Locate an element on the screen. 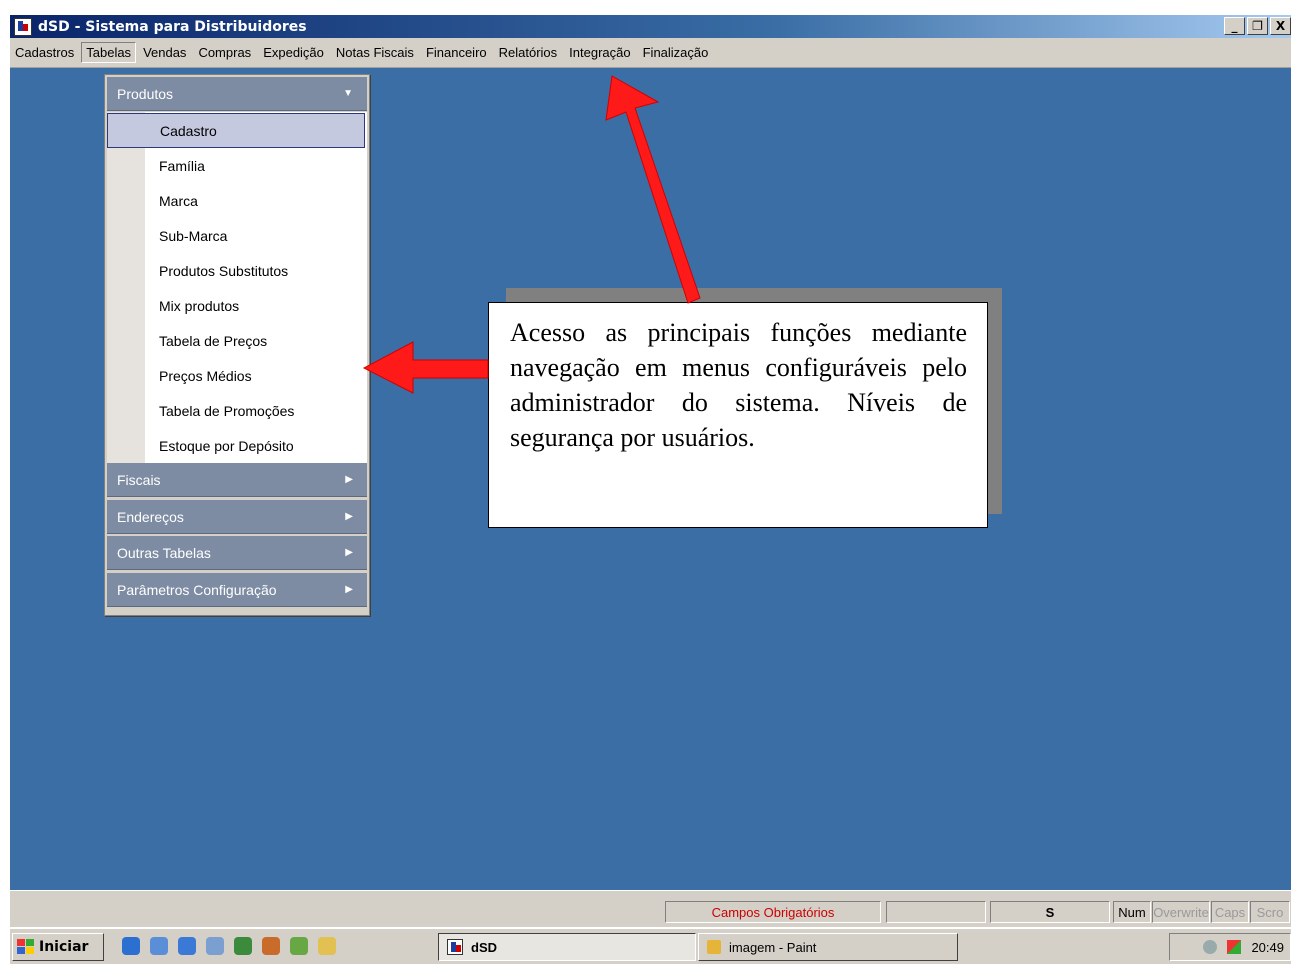  menu-notas-fiscais: Notas Fiscais is located at coordinates (375, 52).